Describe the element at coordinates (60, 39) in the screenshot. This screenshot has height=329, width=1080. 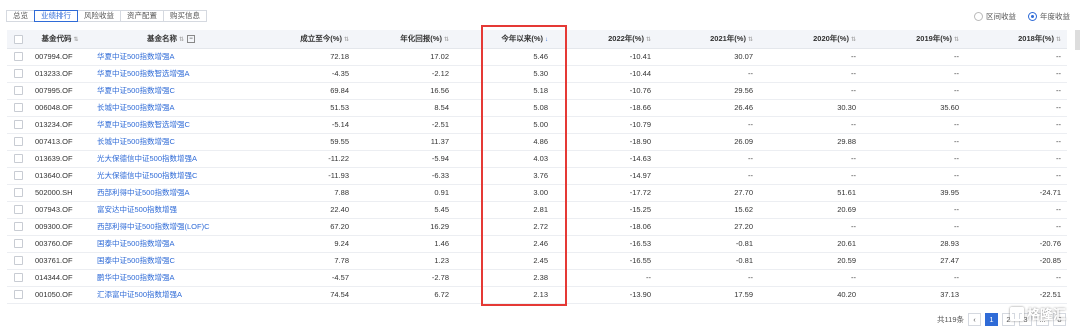
I see `col-header-code: 基金代码 ⇅` at that location.